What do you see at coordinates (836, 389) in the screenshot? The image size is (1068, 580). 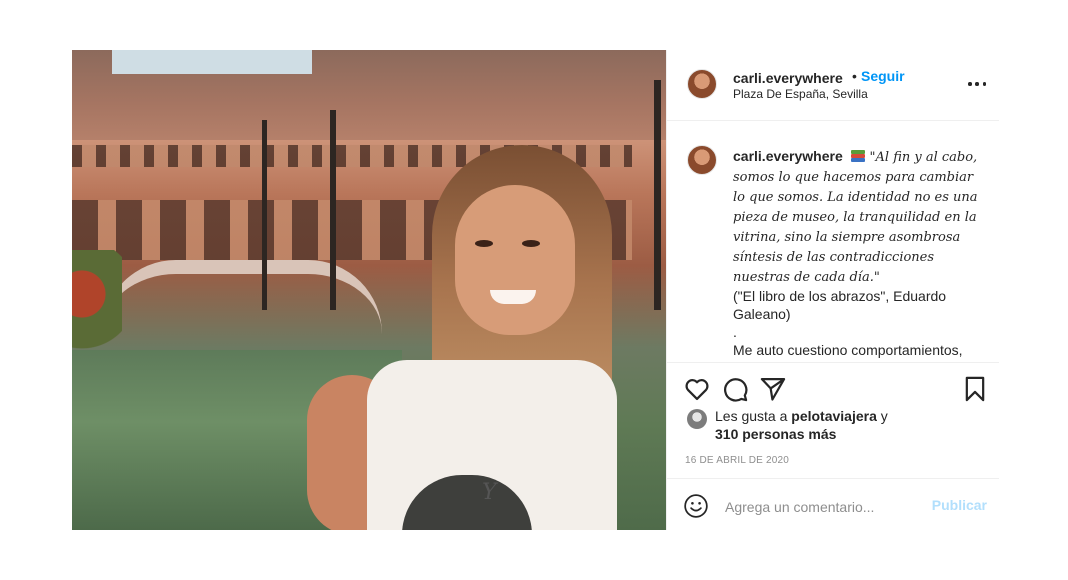 I see `action-row` at bounding box center [836, 389].